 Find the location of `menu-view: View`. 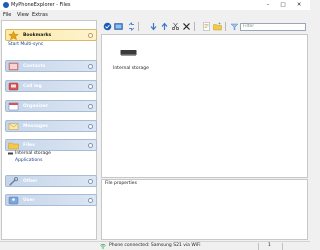

menu-view: View is located at coordinates (23, 15).